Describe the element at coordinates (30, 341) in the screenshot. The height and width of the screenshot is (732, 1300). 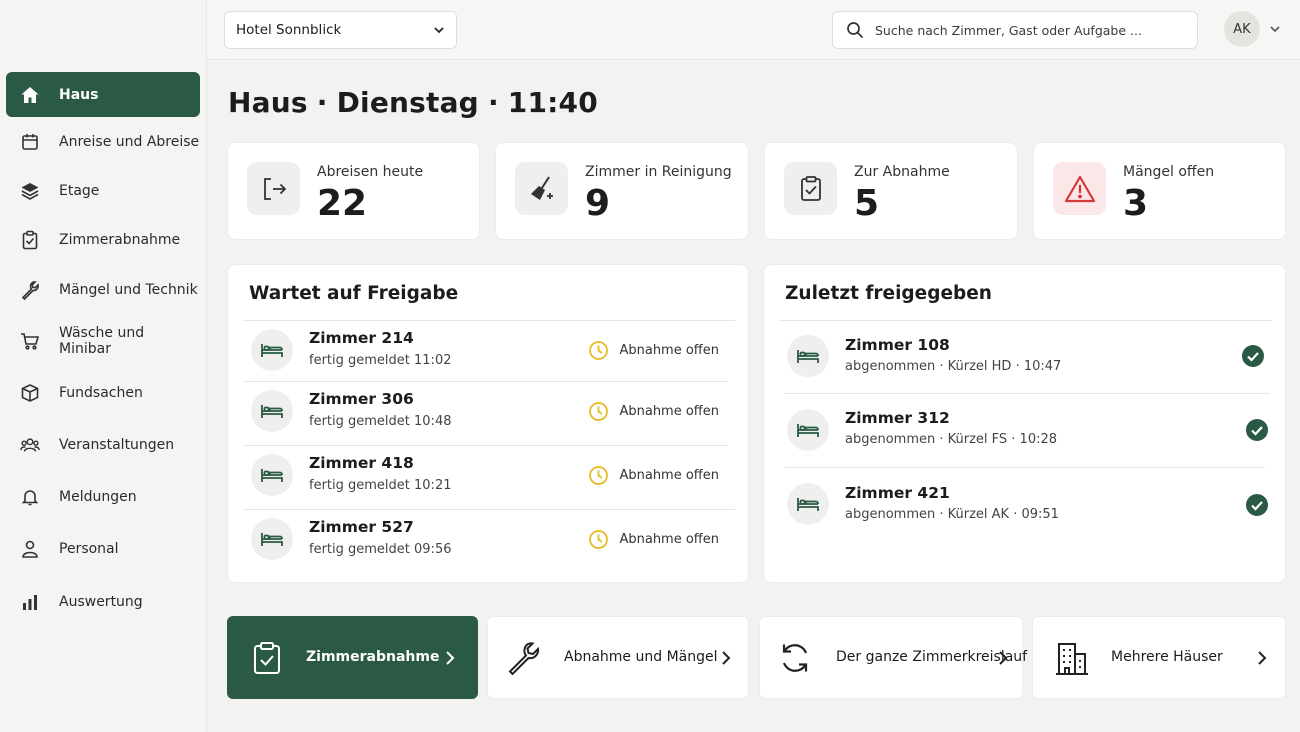
I see `cart-icon` at that location.